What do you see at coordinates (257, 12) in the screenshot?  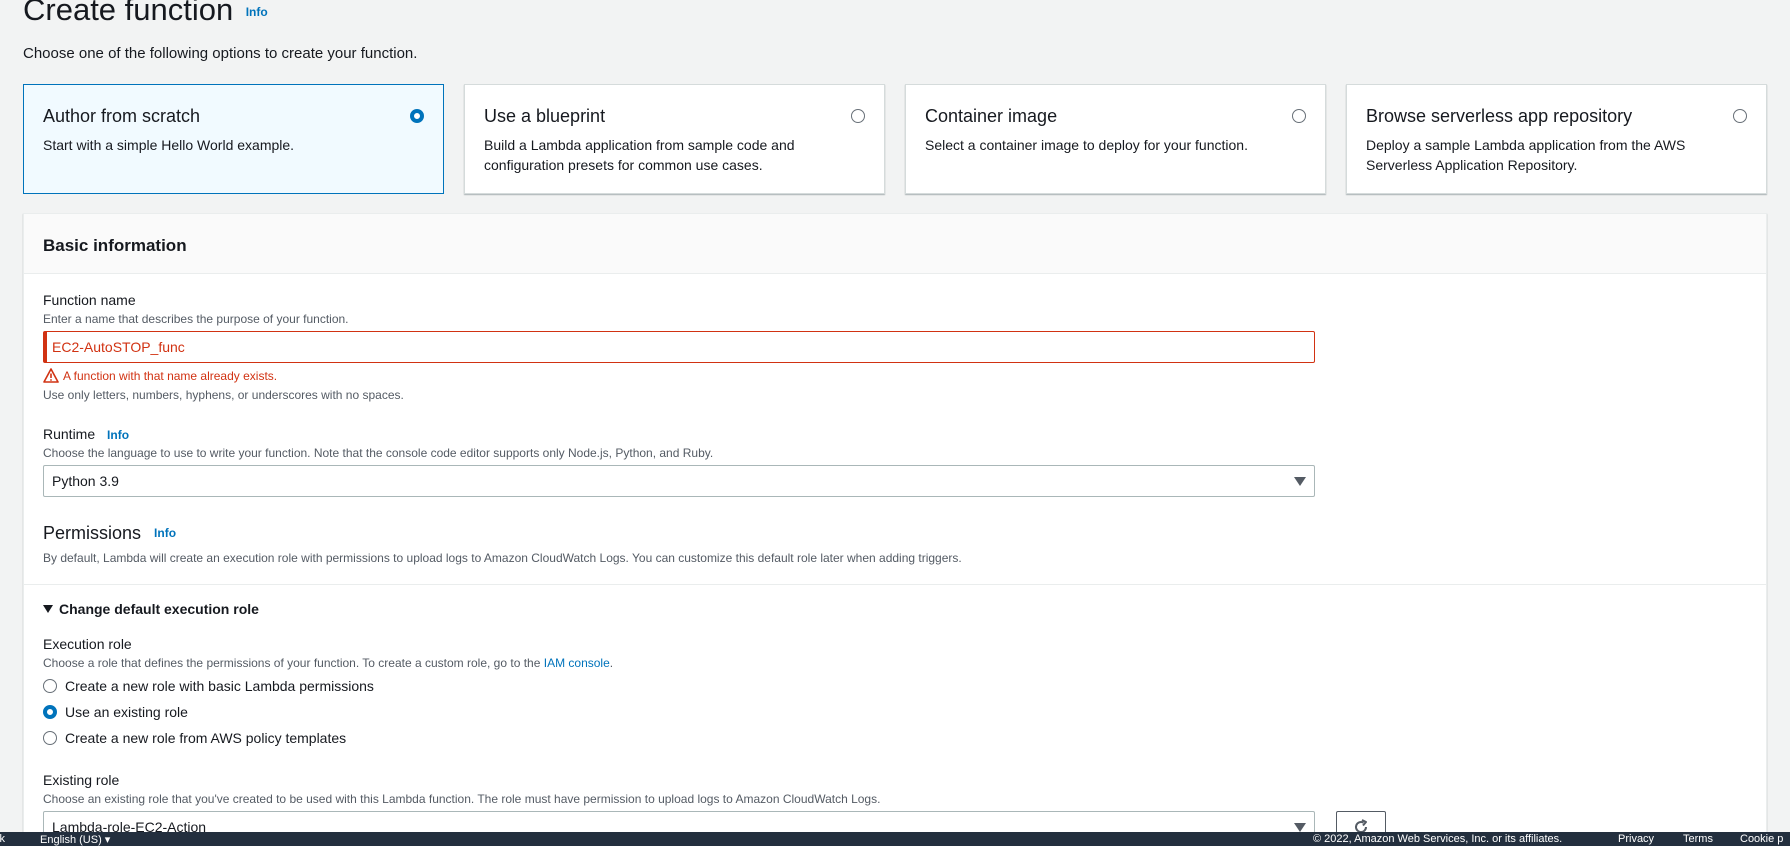 I see `page-info-link: Info` at bounding box center [257, 12].